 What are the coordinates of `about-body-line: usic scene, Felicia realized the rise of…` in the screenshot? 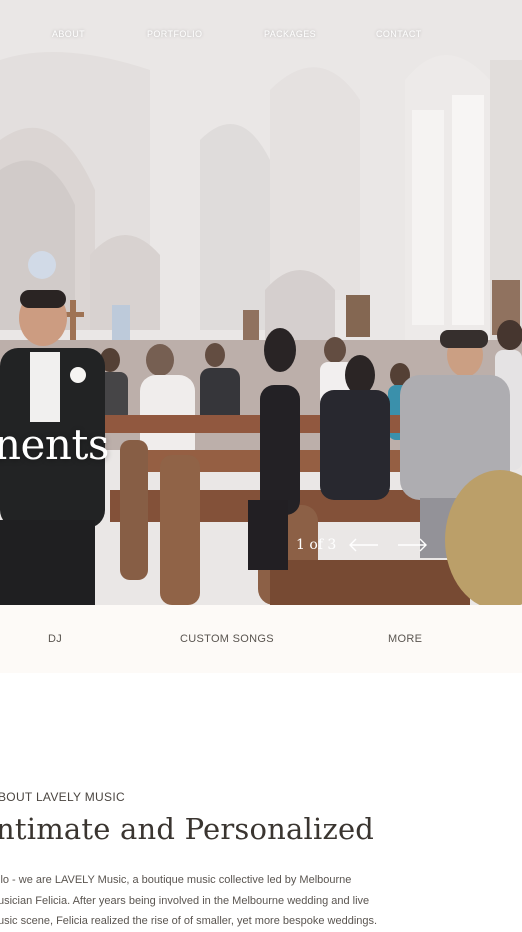 It's located at (189, 921).